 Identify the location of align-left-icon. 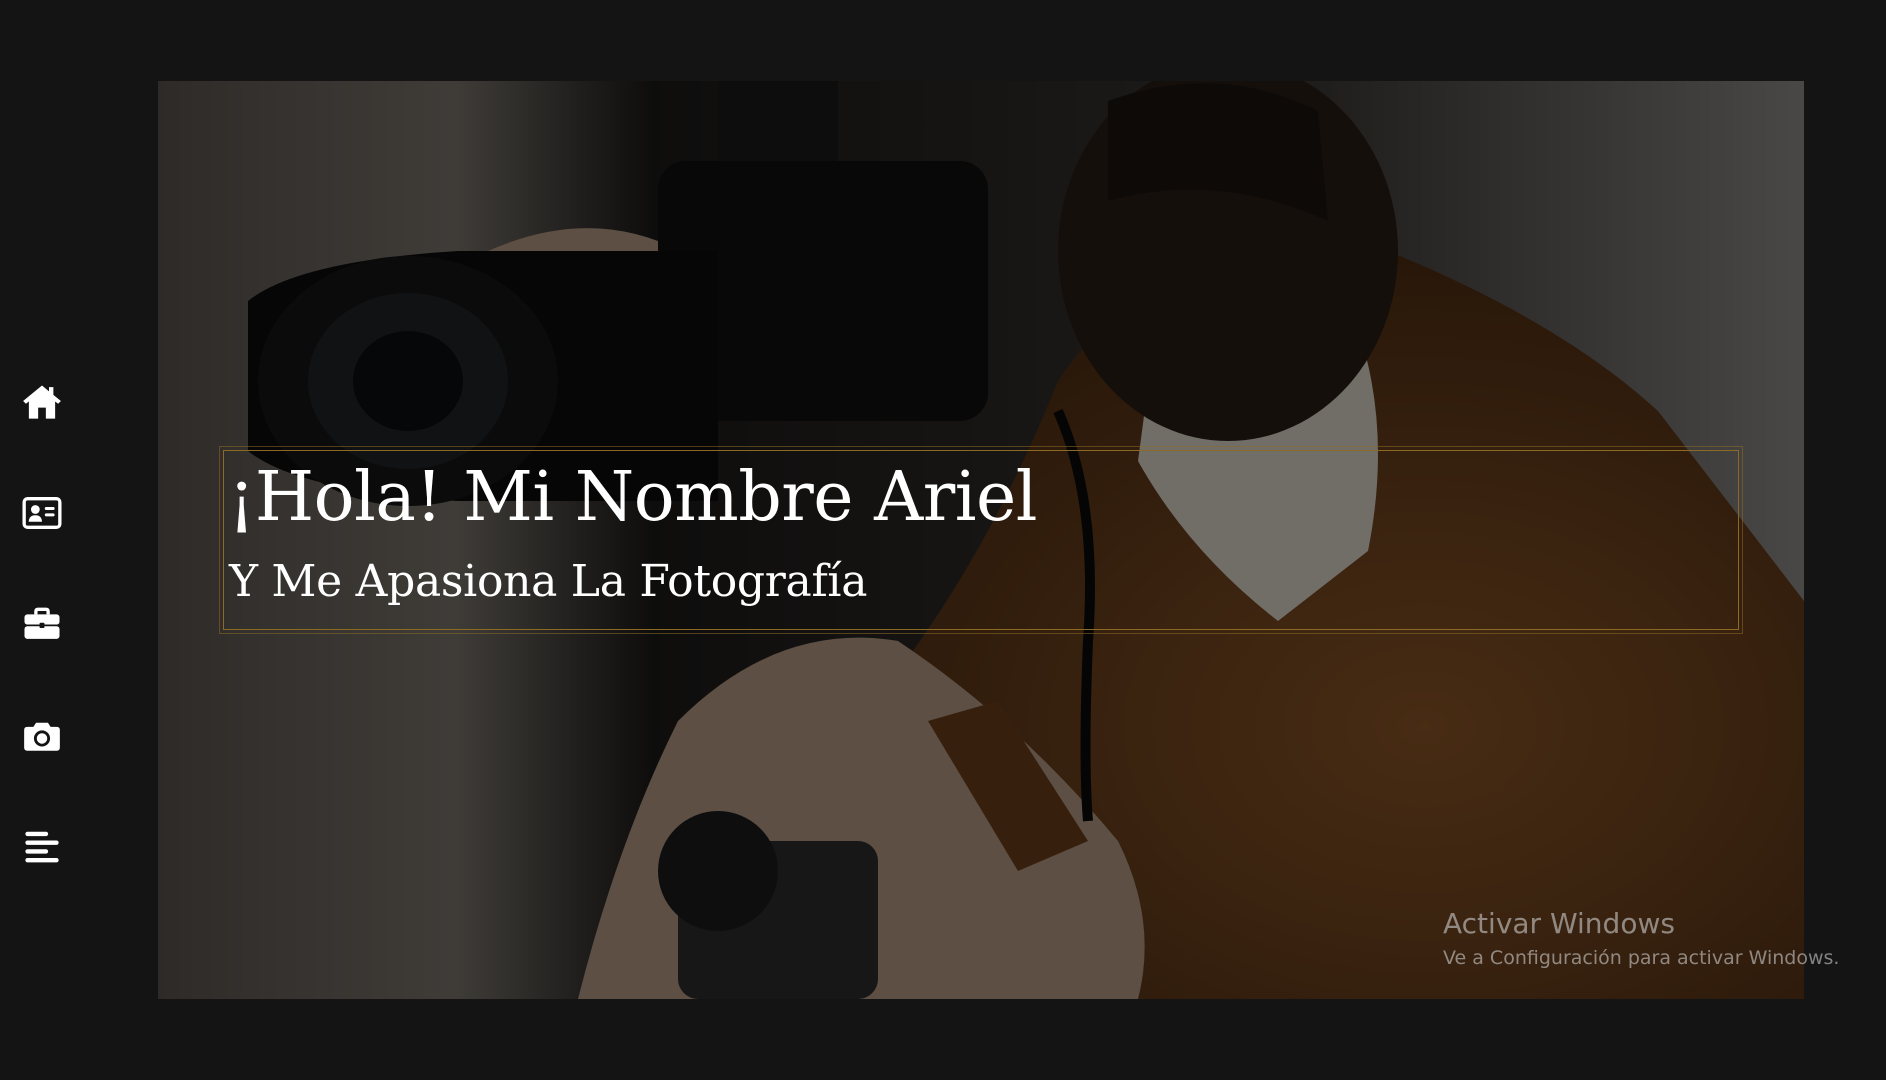
(42, 847).